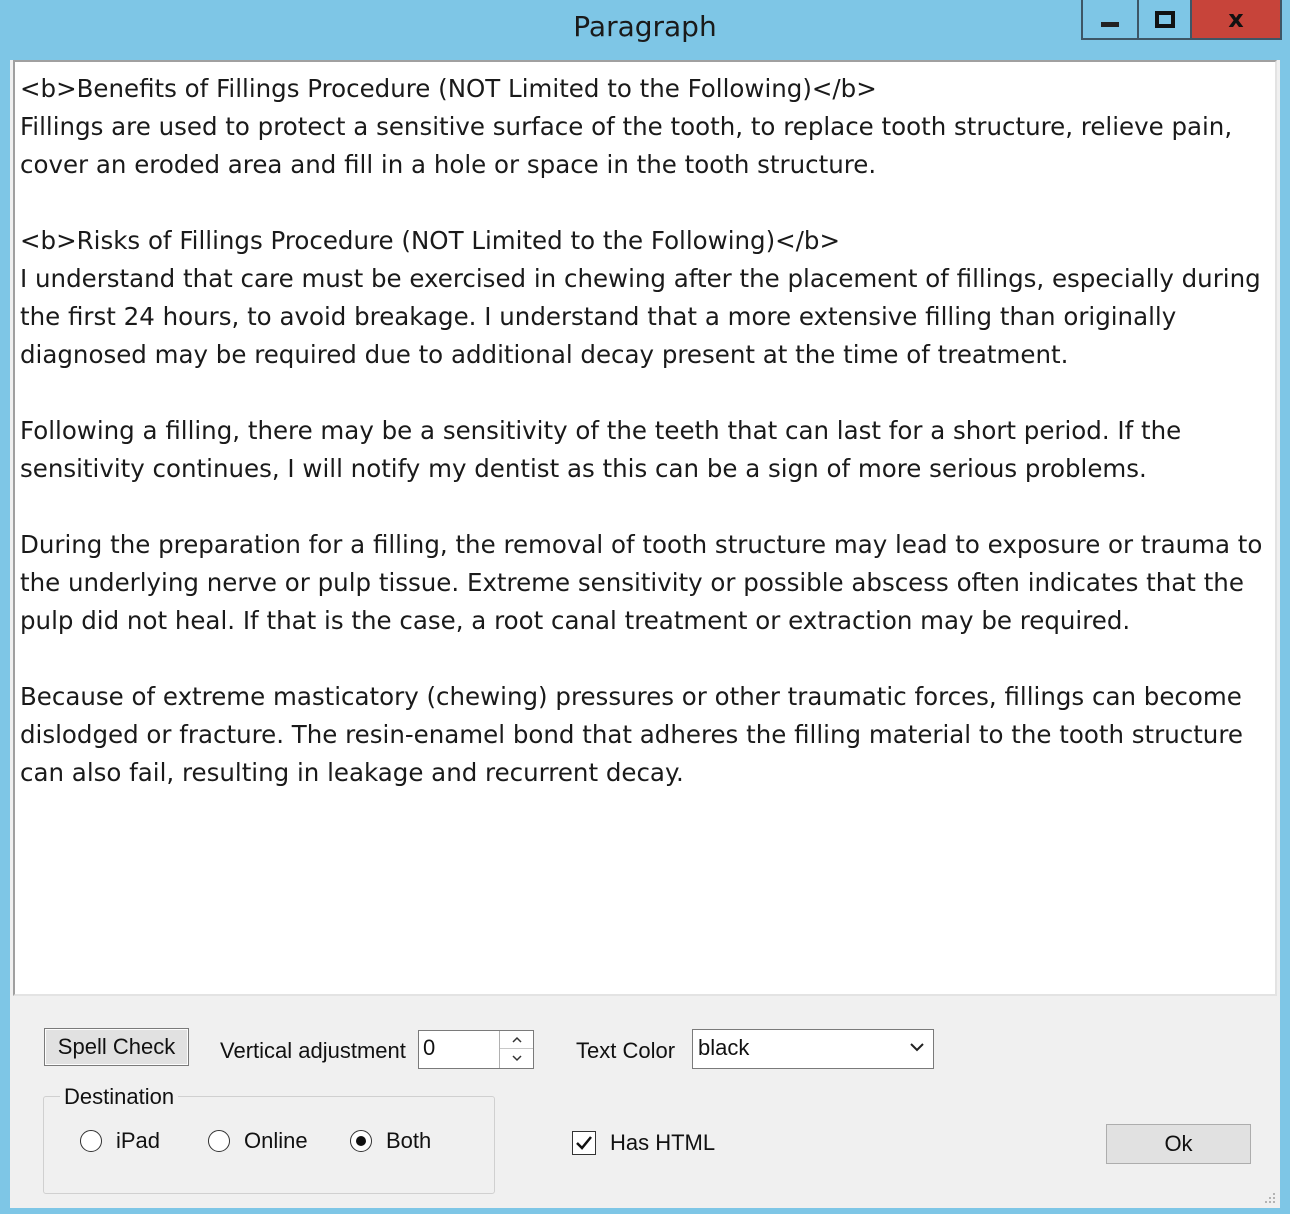 This screenshot has width=1290, height=1214. Describe the element at coordinates (1110, 24) in the screenshot. I see `minimize-icon` at that location.